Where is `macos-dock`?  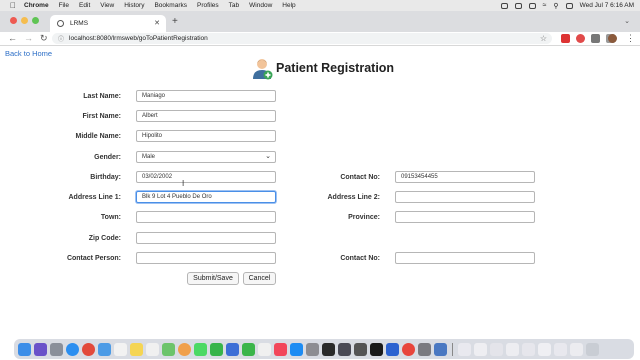 macos-dock is located at coordinates (324, 349).